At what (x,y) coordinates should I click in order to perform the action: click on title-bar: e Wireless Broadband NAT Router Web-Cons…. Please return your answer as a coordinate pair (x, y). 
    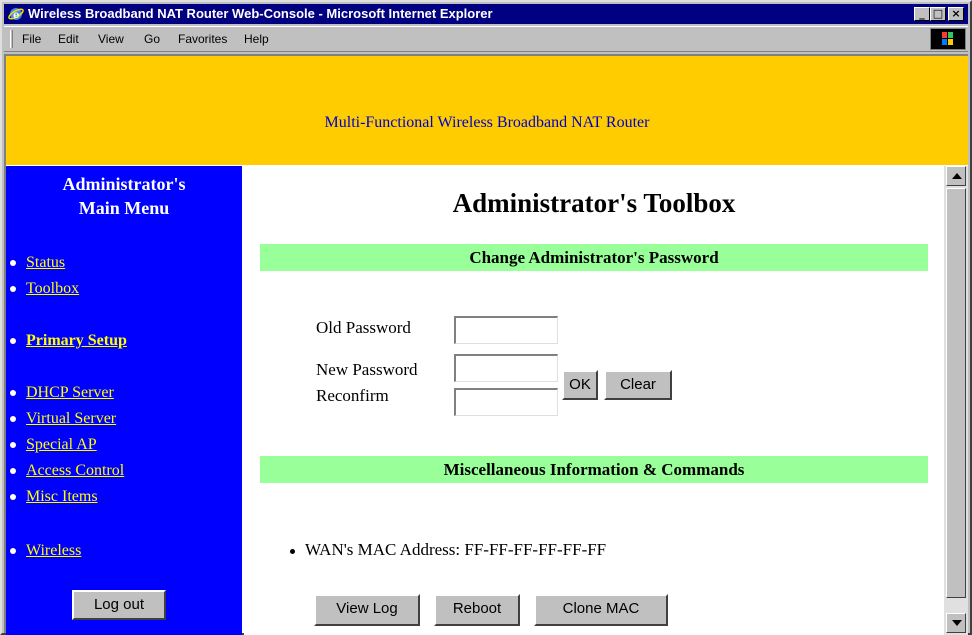
    Looking at the image, I should click on (486, 14).